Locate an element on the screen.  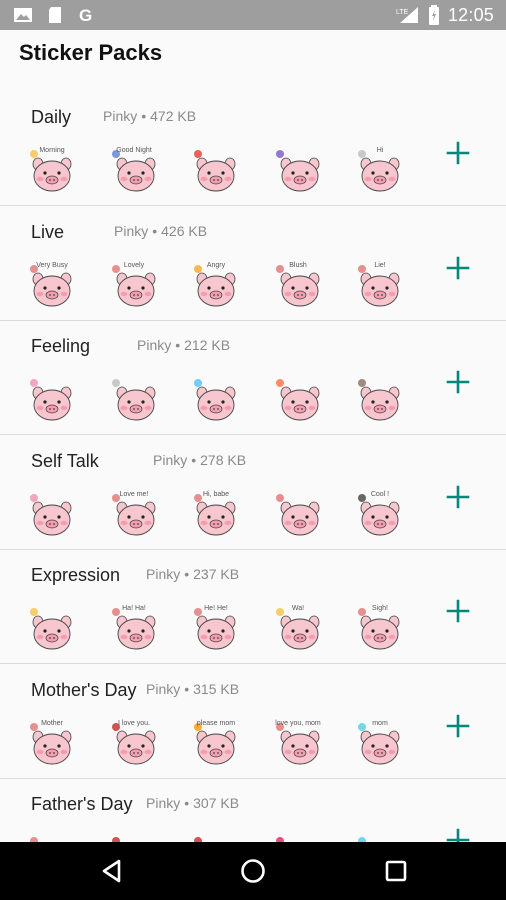
sticker-thumbnail: please mom is located at coordinates (227, 743).